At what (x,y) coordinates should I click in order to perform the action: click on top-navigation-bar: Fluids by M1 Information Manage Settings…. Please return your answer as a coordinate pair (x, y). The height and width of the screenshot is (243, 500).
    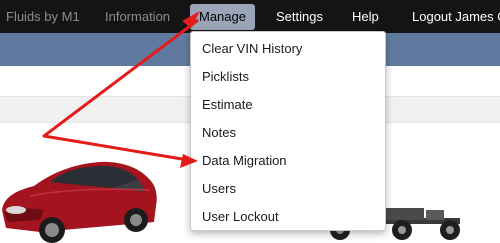
    Looking at the image, I should click on (250, 16).